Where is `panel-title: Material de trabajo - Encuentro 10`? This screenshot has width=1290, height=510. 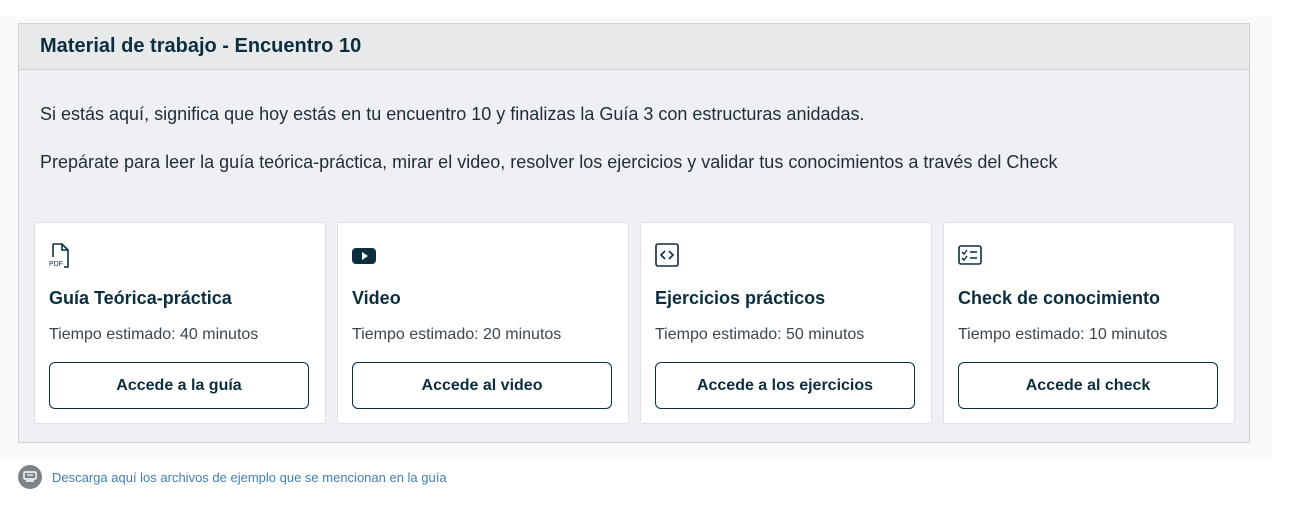 panel-title: Material de trabajo - Encuentro 10 is located at coordinates (201, 46).